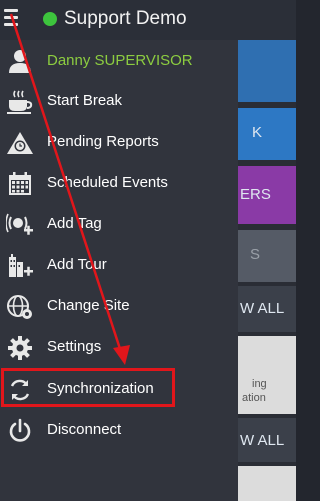 This screenshot has width=320, height=501. Describe the element at coordinates (255, 254) in the screenshot. I see `background-tile-label: S` at that location.